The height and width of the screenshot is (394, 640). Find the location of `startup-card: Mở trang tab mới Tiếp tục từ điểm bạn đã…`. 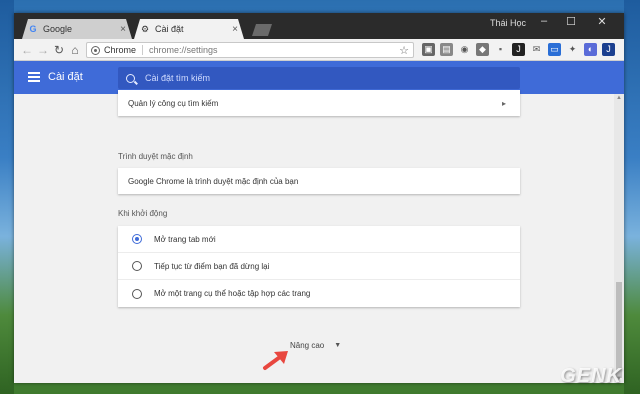

startup-card: Mở trang tab mới Tiếp tục từ điểm bạn đã… is located at coordinates (319, 266).